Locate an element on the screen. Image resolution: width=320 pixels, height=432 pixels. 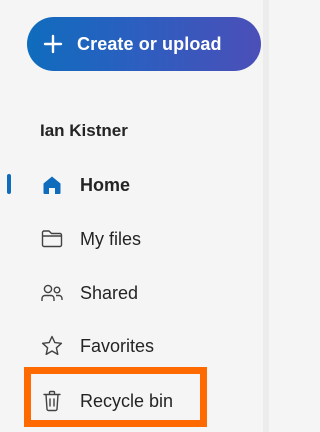
nav-item-my-files: My files is located at coordinates (90, 239).